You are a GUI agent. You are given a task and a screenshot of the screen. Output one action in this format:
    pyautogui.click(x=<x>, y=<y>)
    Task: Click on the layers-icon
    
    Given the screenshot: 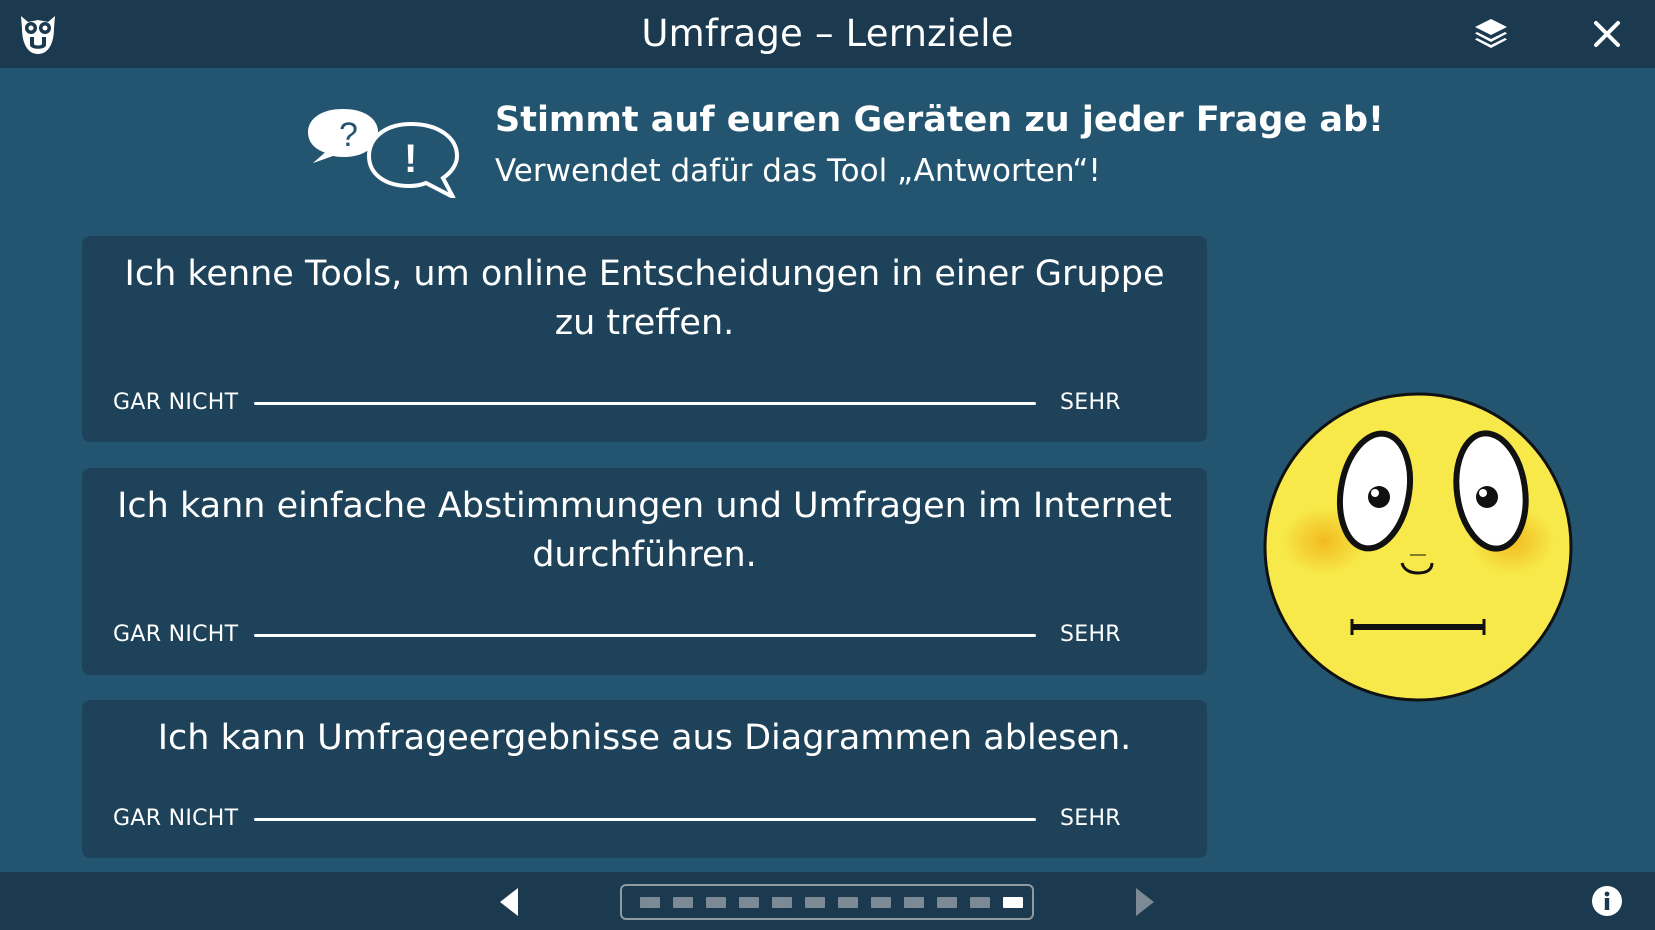 What is the action you would take?
    pyautogui.click(x=1491, y=34)
    